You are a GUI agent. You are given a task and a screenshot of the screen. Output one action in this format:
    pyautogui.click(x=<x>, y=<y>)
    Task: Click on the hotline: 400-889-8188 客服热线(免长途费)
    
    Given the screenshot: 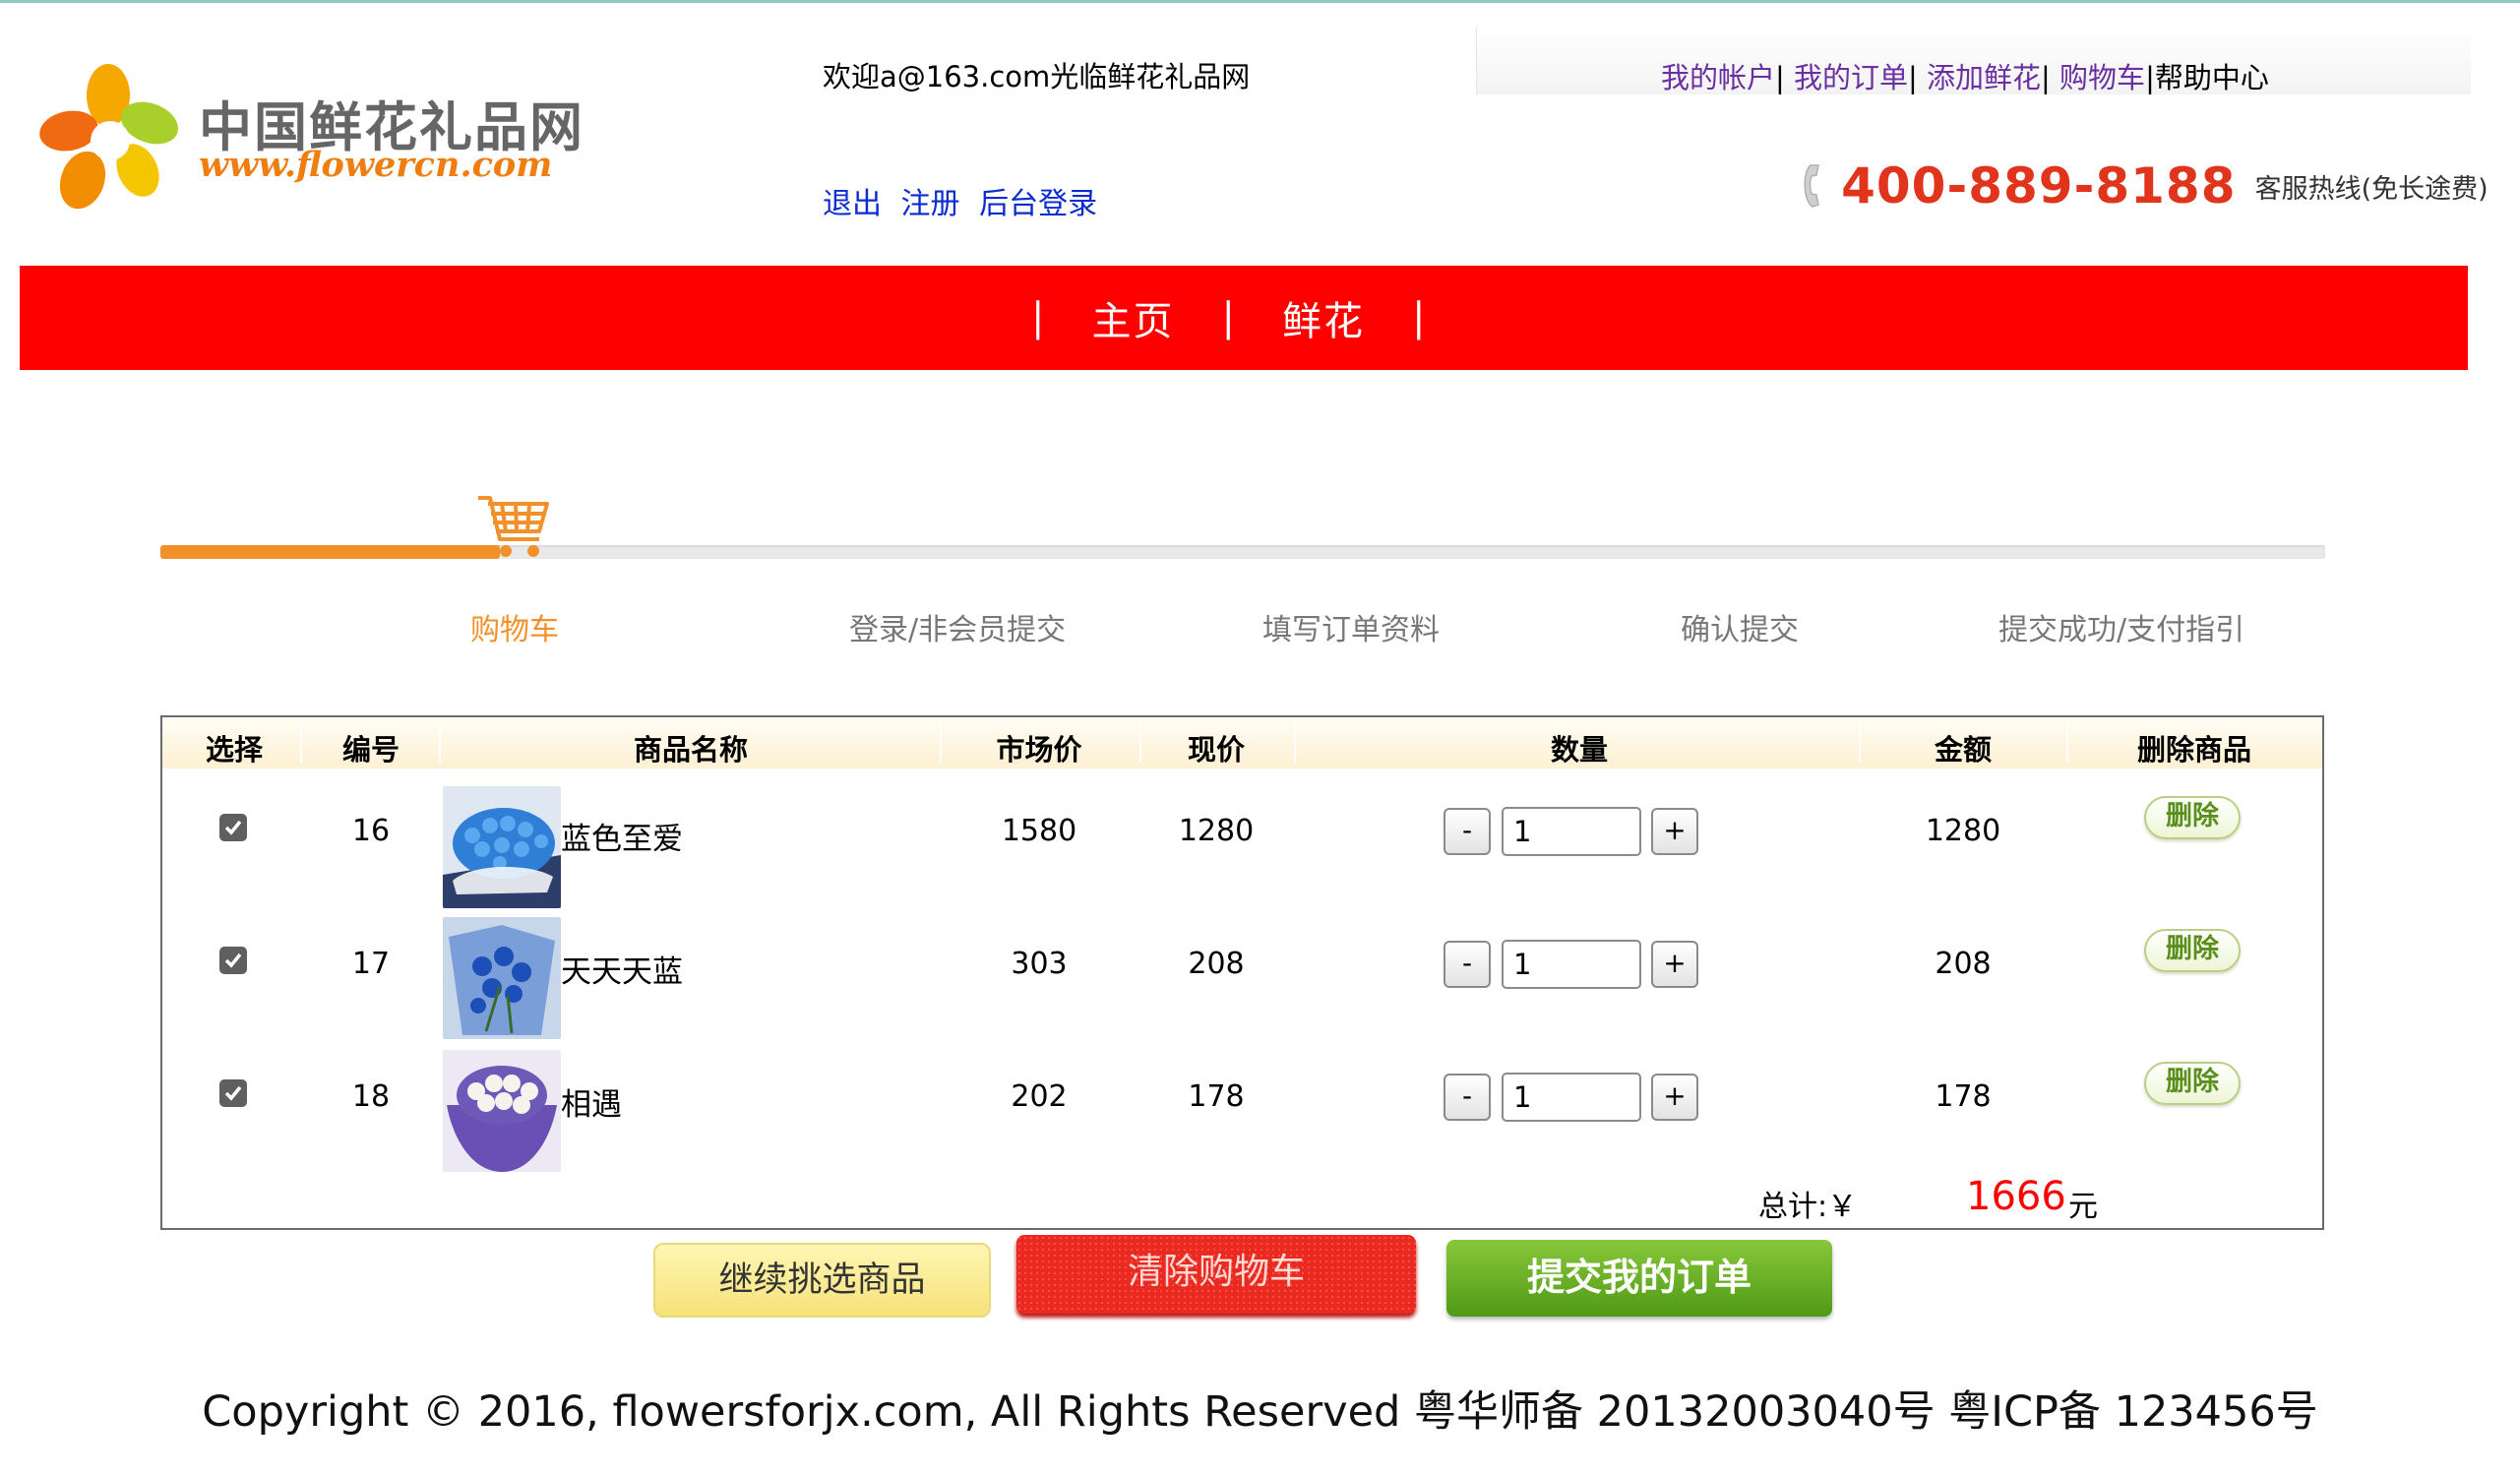 What is the action you would take?
    pyautogui.click(x=2145, y=186)
    